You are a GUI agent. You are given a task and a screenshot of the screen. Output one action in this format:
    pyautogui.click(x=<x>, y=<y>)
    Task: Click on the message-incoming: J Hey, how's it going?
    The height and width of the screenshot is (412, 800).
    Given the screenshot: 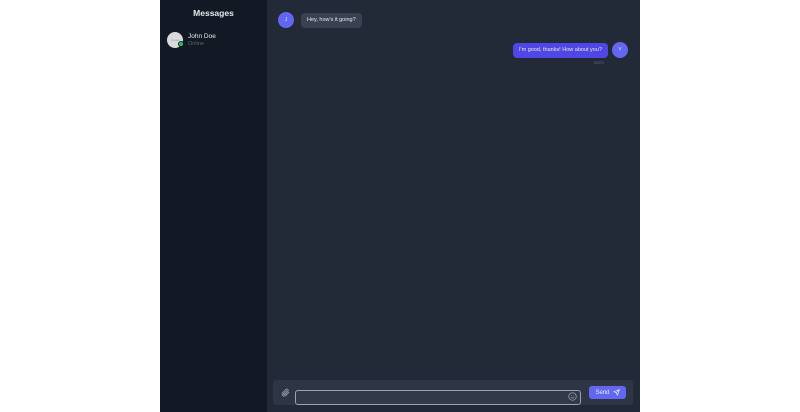 What is the action you would take?
    pyautogui.click(x=320, y=20)
    